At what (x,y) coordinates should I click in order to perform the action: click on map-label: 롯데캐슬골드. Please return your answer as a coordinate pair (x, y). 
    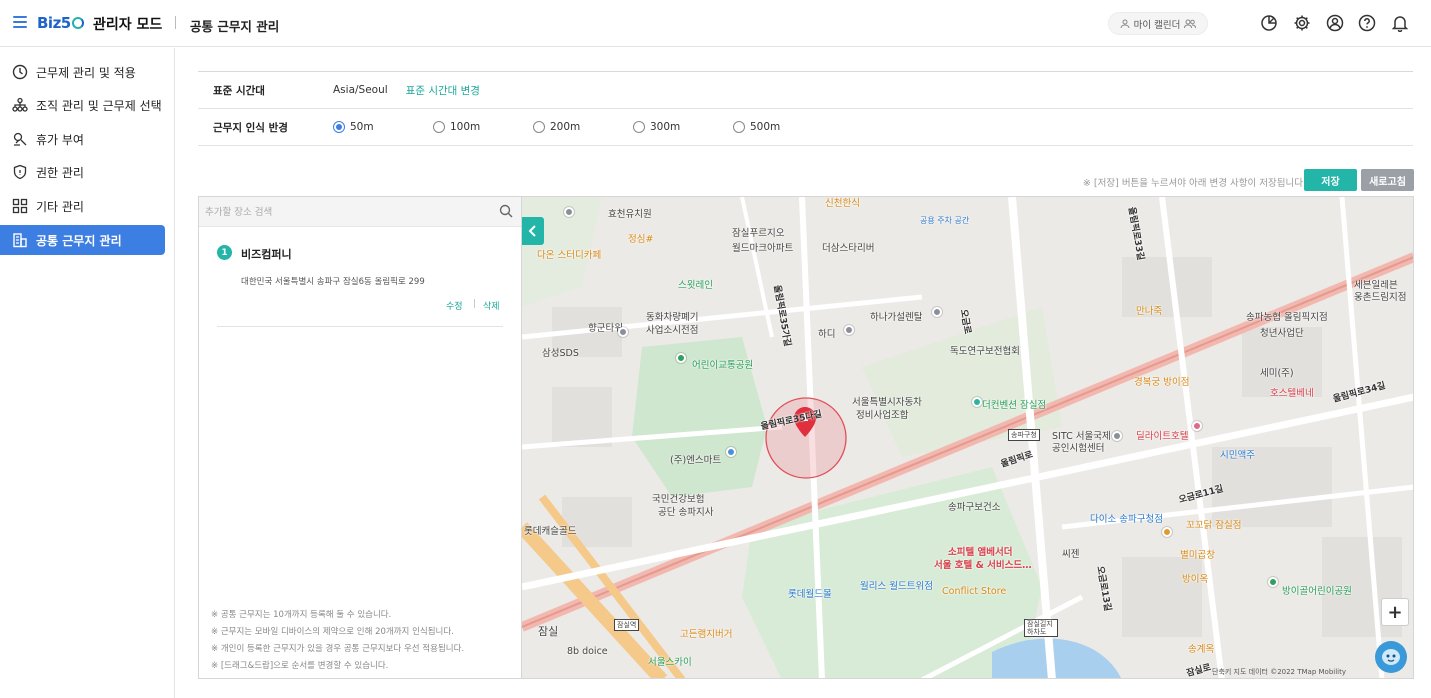
    Looking at the image, I should click on (550, 530).